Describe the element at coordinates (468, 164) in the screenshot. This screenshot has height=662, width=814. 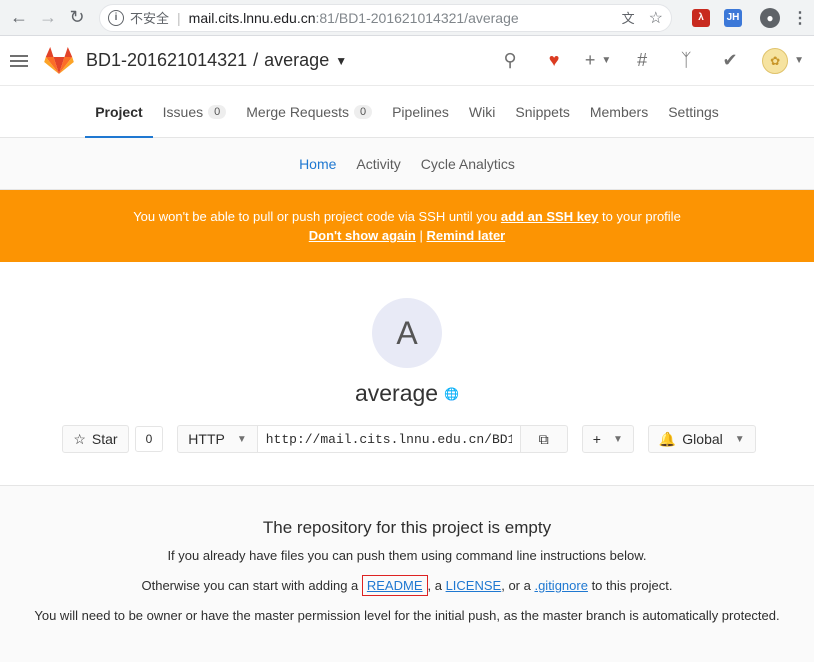
I see `subnav-cycle-analytics: Cycle Analytics` at that location.